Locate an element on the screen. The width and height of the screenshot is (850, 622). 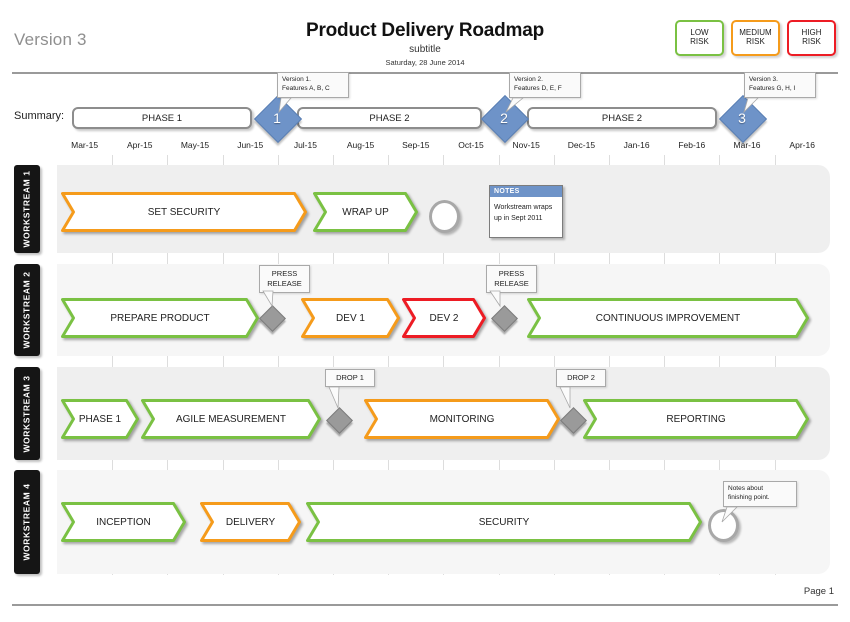
summary-phase-bar: PHASE 1 is located at coordinates (162, 118).